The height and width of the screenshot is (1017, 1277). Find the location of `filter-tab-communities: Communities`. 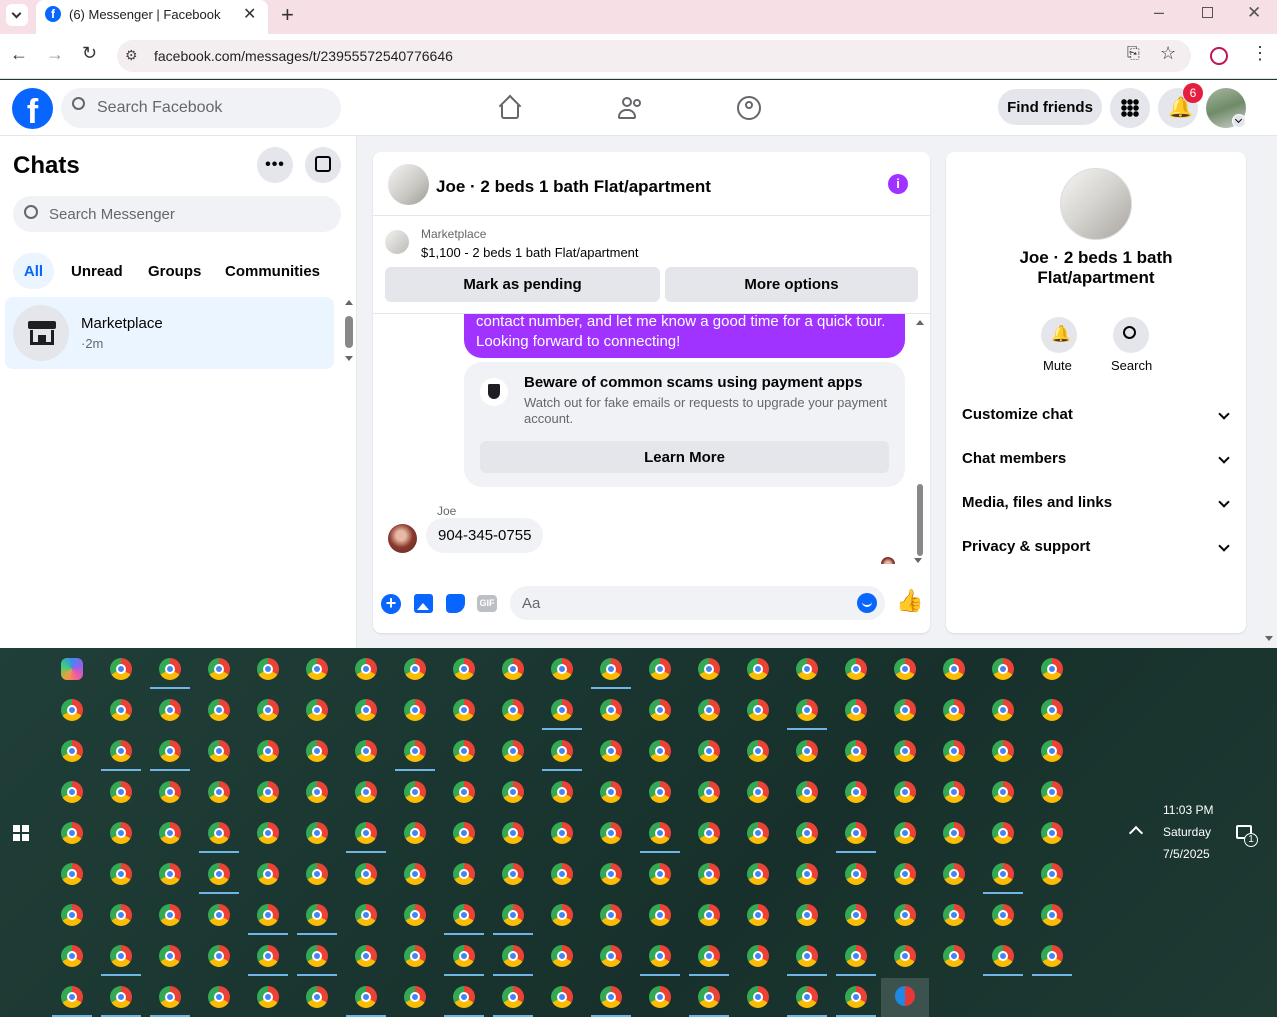

filter-tab-communities: Communities is located at coordinates (272, 271).